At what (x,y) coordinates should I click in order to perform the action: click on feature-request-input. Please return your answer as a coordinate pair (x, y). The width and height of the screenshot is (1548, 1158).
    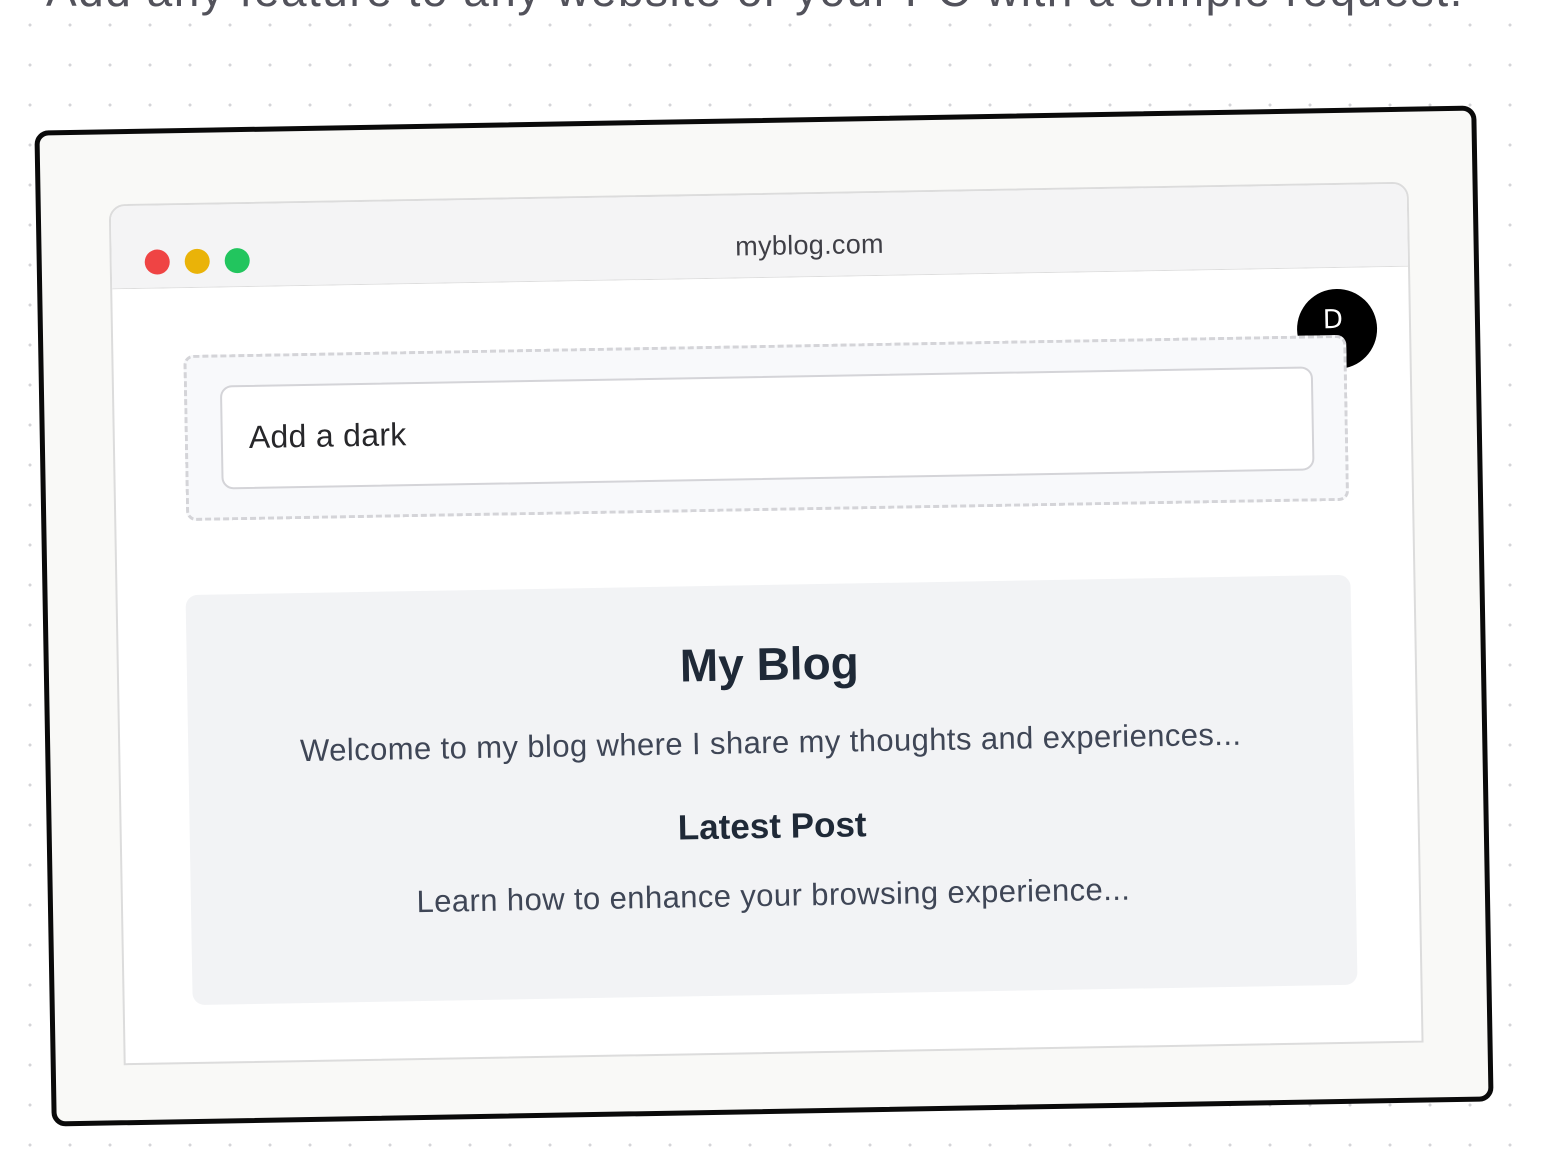
    Looking at the image, I should click on (767, 428).